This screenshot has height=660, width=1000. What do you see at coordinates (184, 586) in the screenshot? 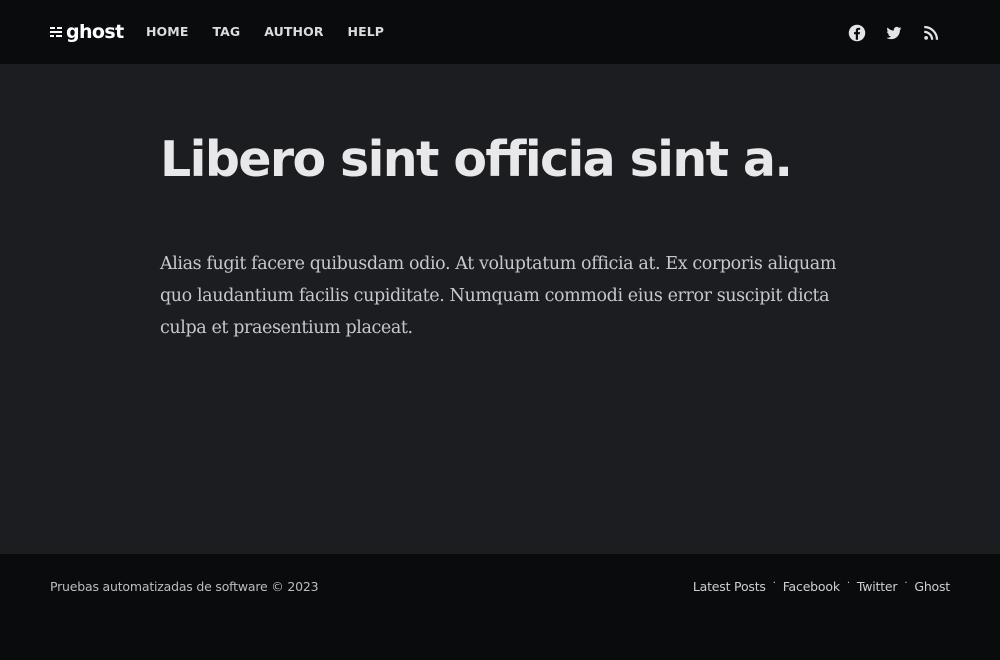
I see `copyright-text: Pruebas automatizadas de software © 2023` at bounding box center [184, 586].